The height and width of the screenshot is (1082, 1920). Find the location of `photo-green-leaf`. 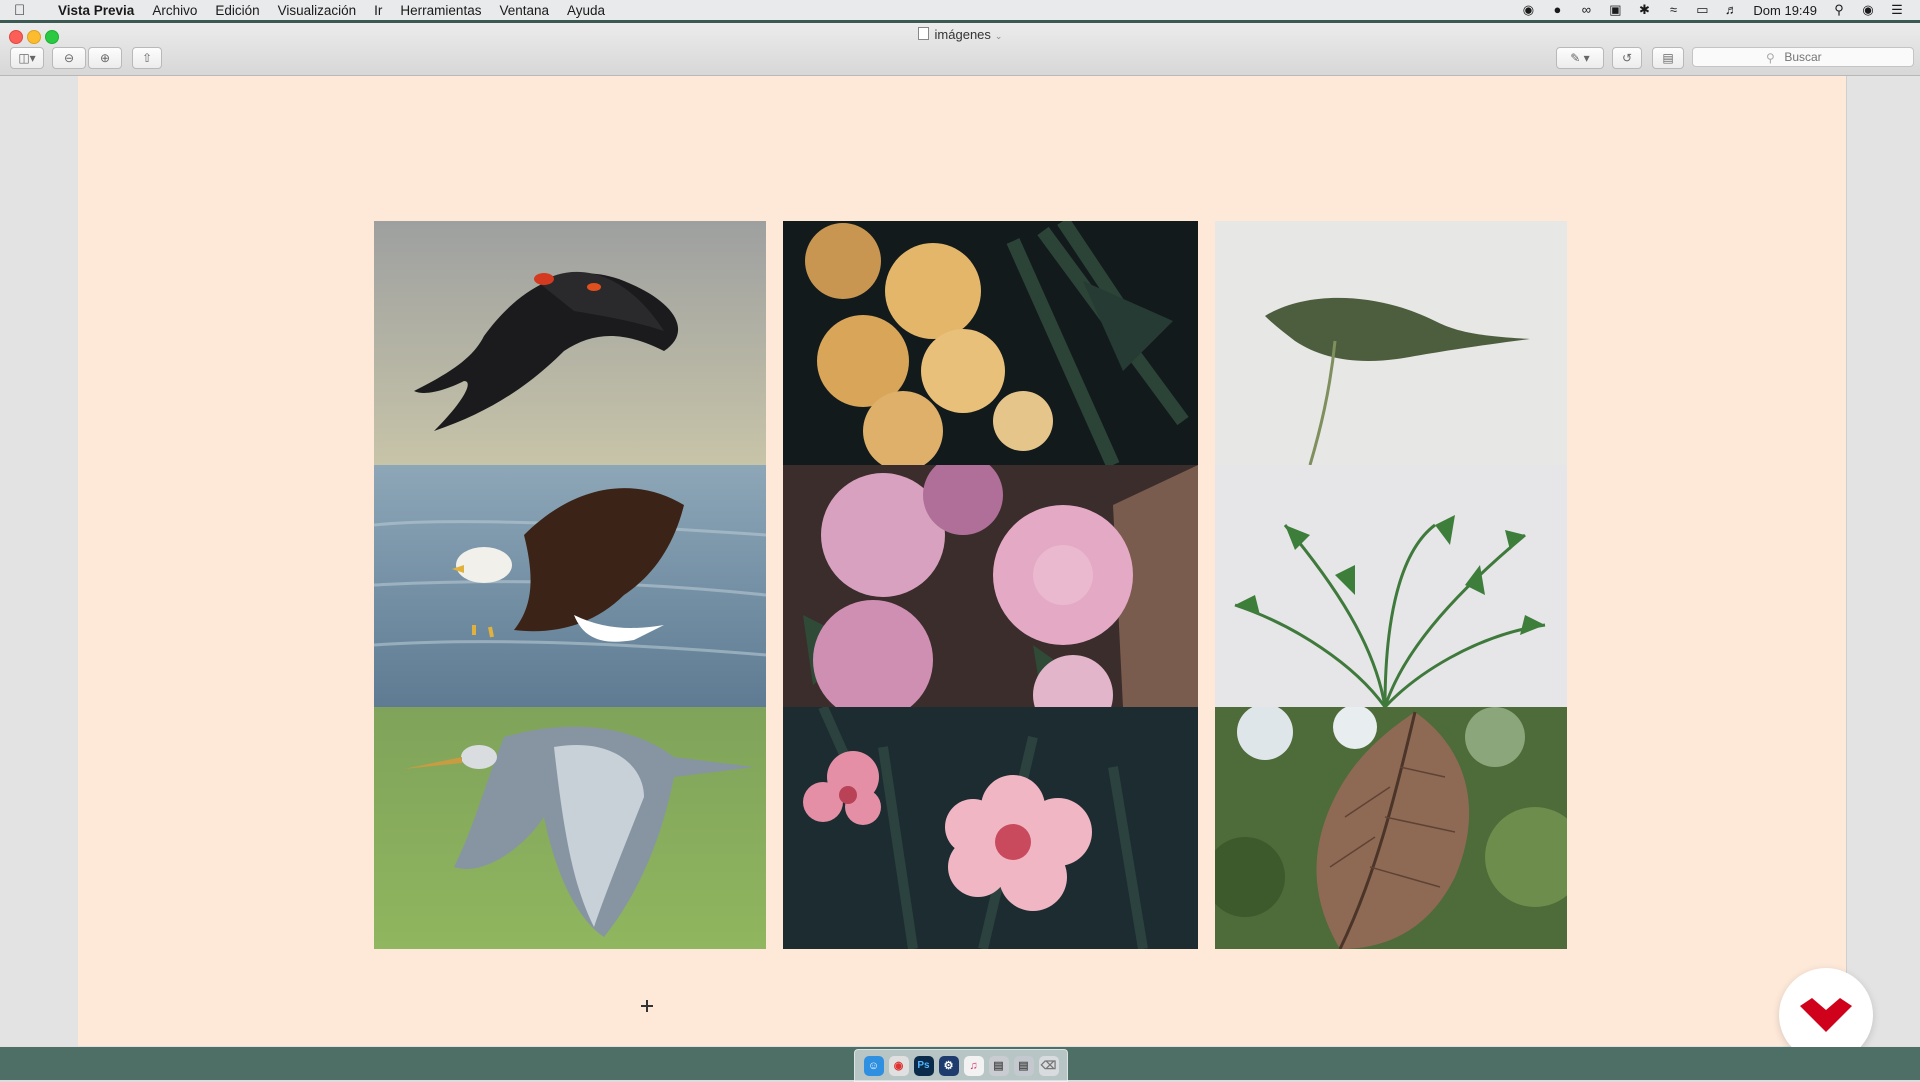

photo-green-leaf is located at coordinates (1391, 343).